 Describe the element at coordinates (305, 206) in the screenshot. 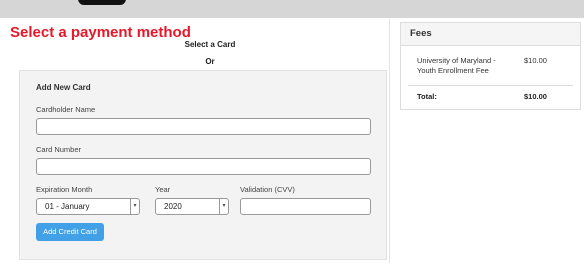

I see `cvv-input` at that location.